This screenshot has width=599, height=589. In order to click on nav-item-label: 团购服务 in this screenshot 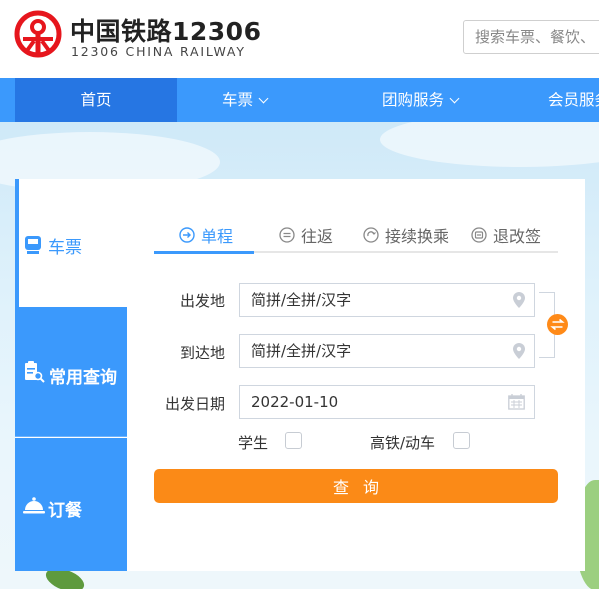, I will do `click(412, 100)`.